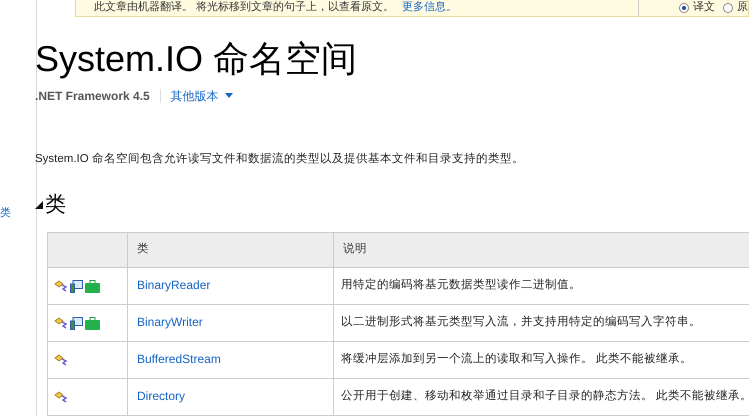 This screenshot has height=416, width=749. I want to click on class-description: 用特定的编码将基元数据类型读作二进制值。, so click(461, 285).